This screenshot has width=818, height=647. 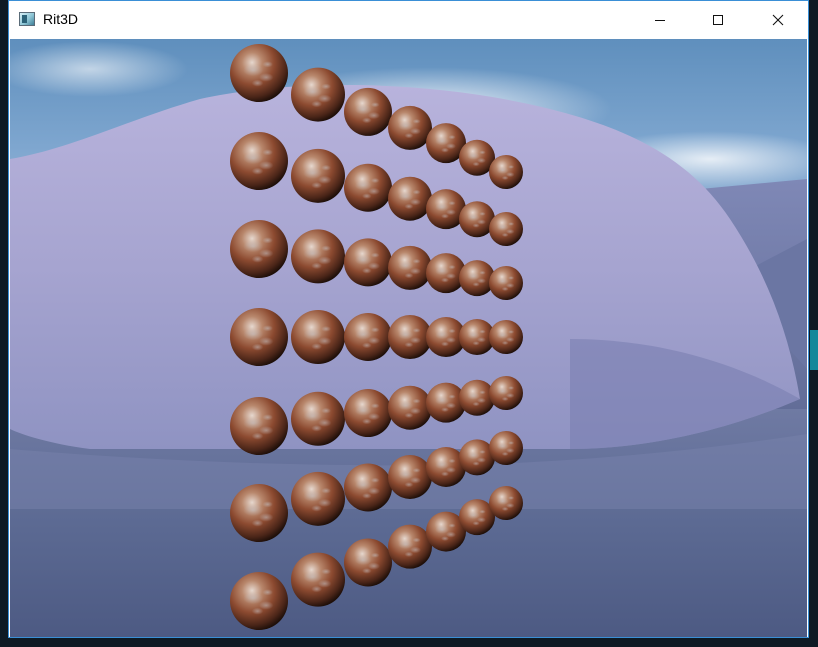 I want to click on maximize-icon, so click(x=718, y=20).